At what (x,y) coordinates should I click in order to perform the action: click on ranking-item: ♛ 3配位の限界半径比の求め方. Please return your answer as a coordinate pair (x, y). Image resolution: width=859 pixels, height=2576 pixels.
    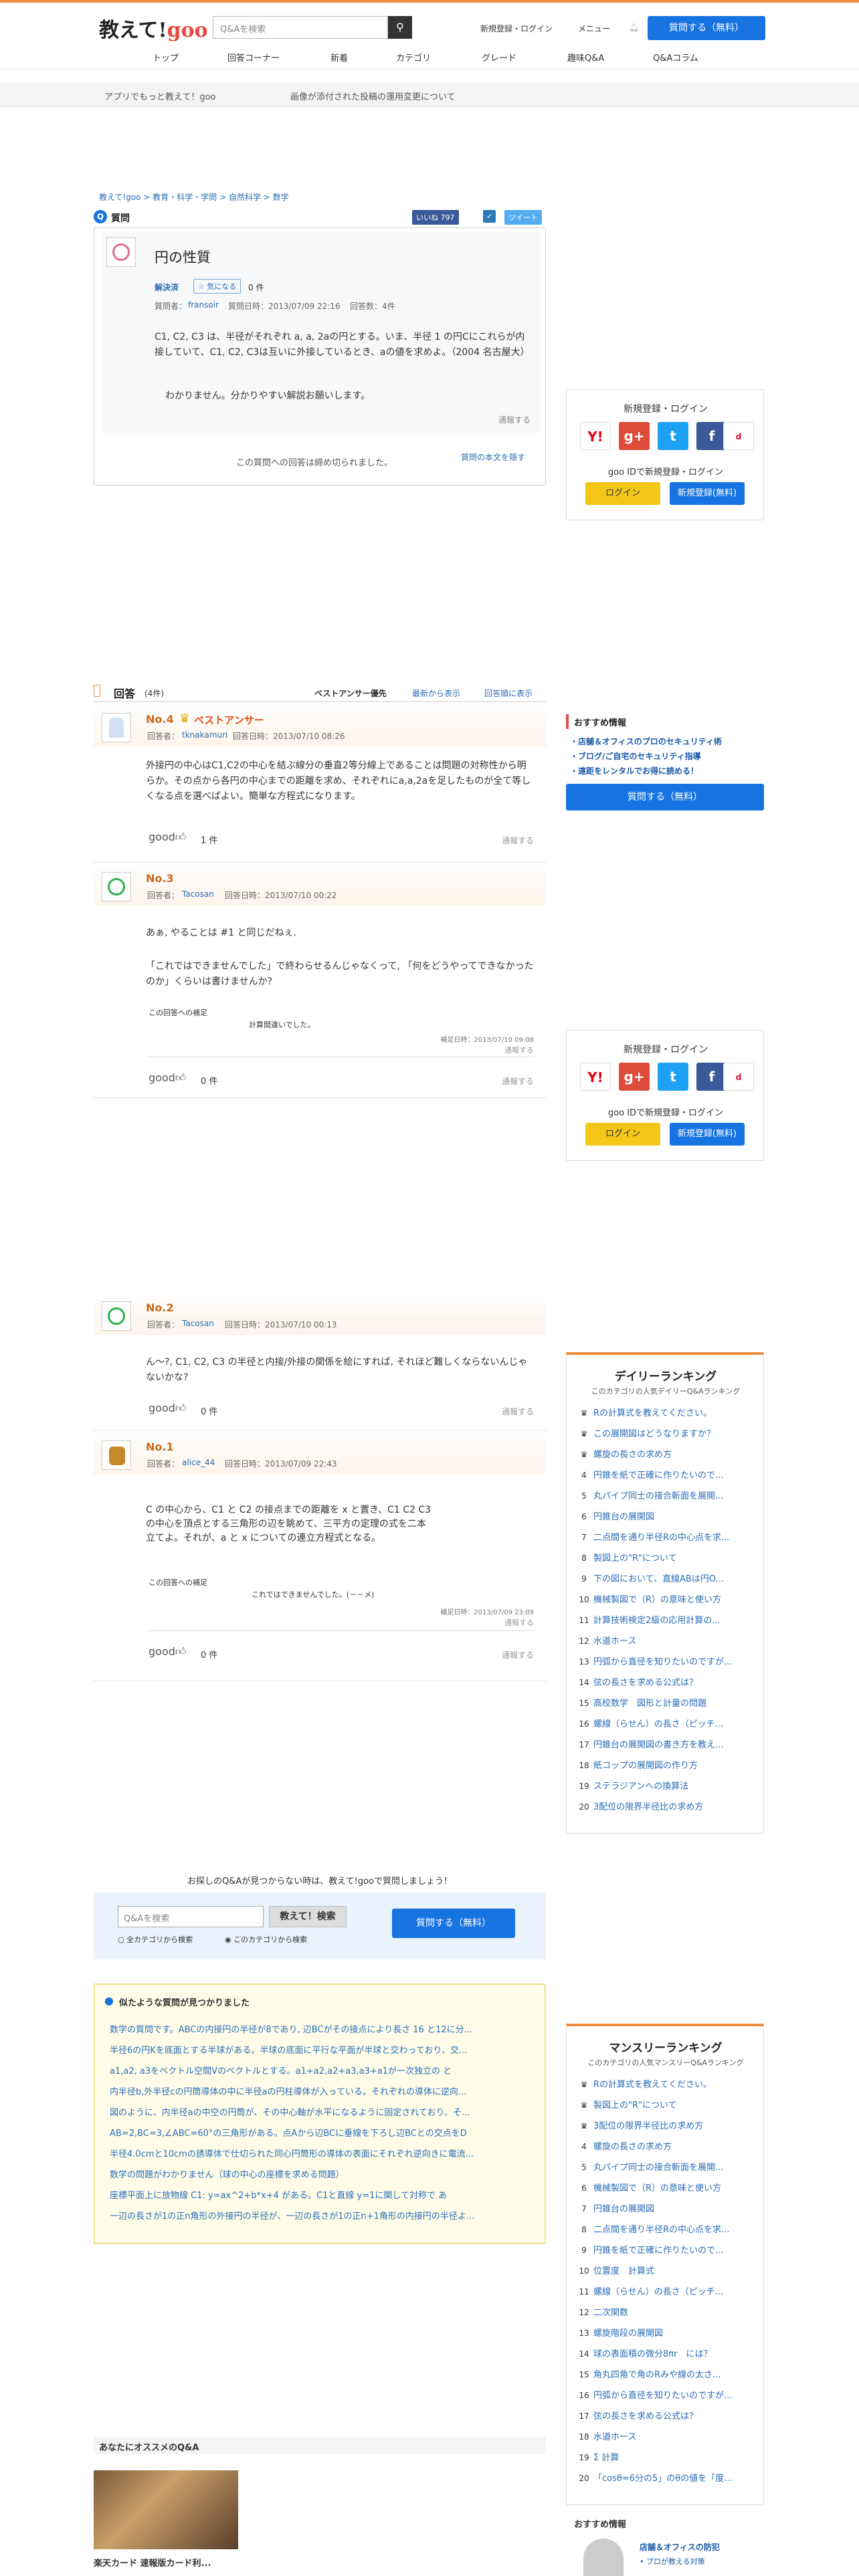
    Looking at the image, I should click on (665, 2125).